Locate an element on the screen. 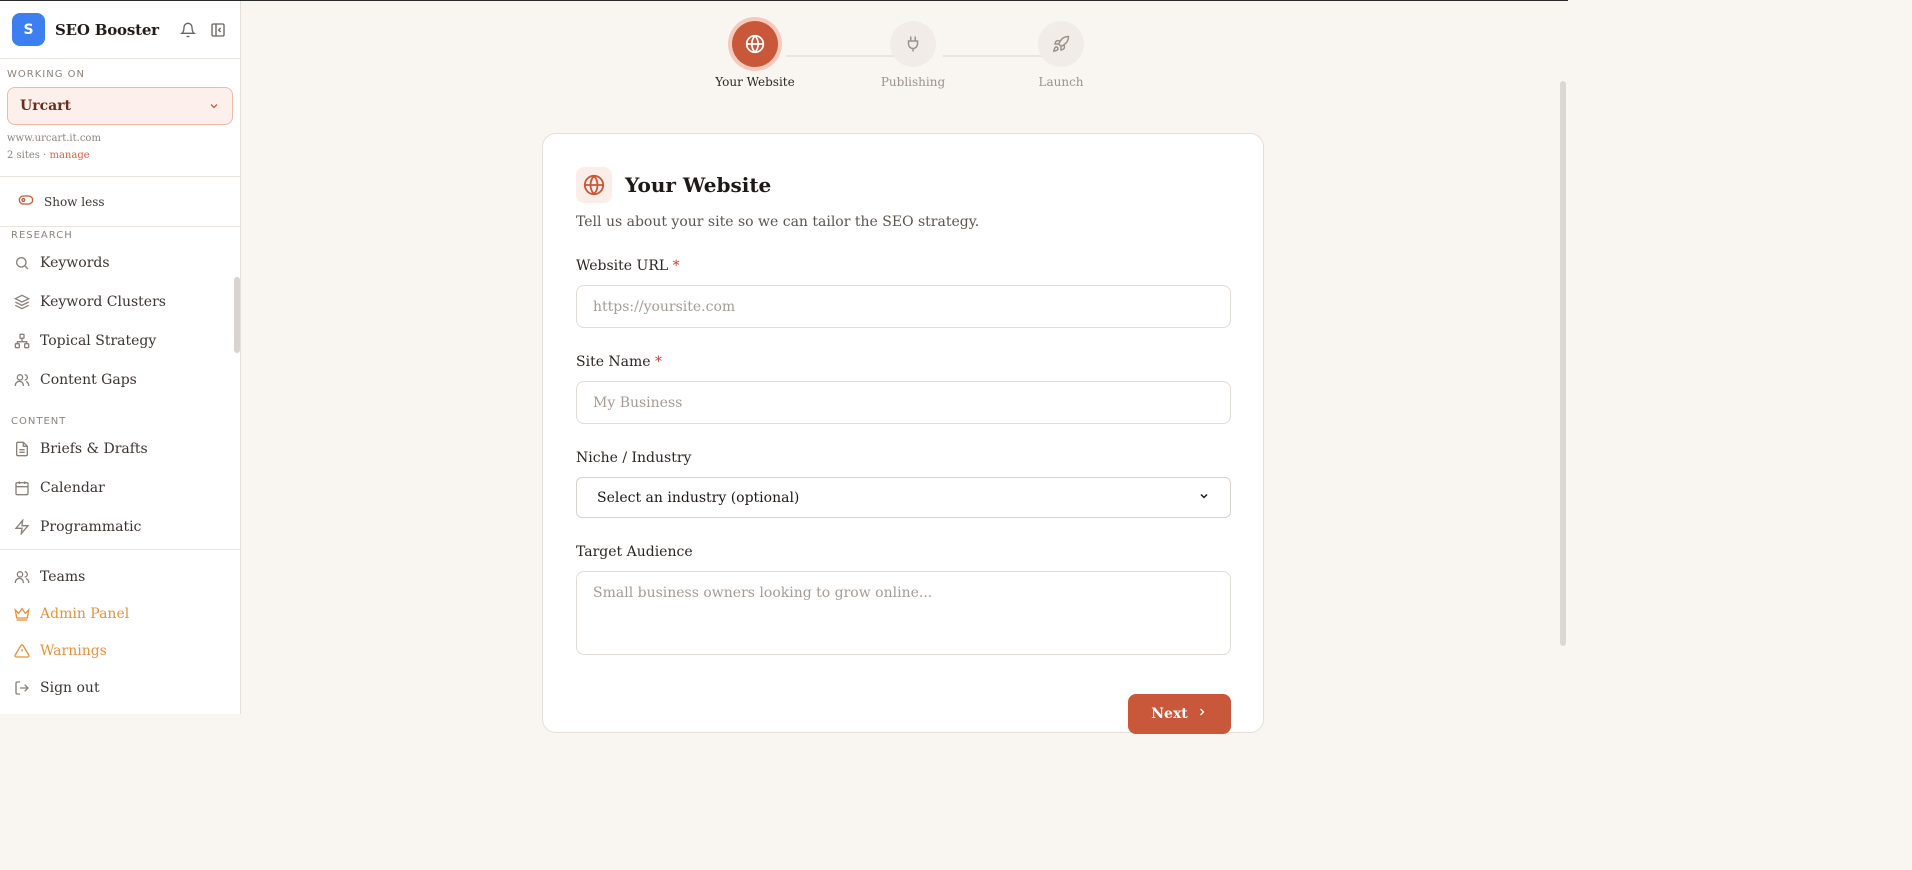 The image size is (1912, 870). brand-header: S SEO Booster is located at coordinates (120, 30).